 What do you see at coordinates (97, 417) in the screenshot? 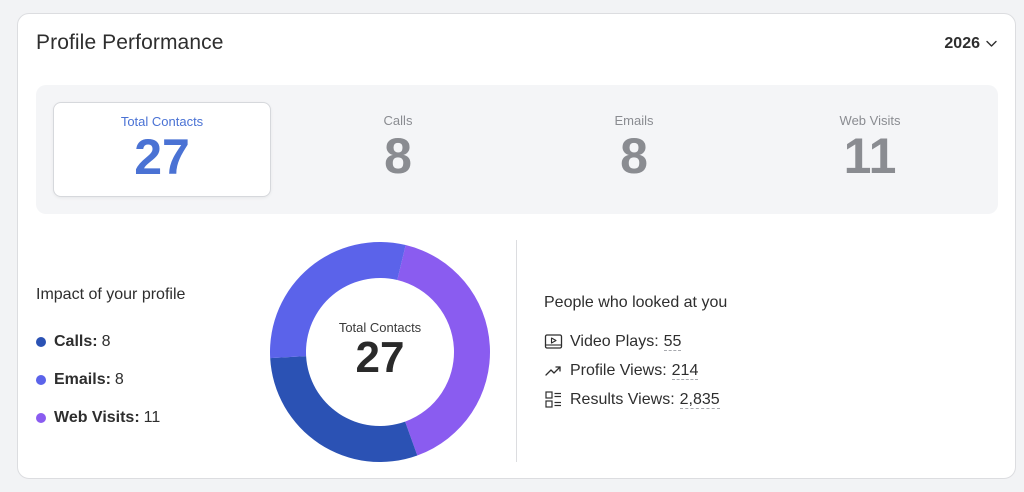
I see `legend-label: Web Visits:` at bounding box center [97, 417].